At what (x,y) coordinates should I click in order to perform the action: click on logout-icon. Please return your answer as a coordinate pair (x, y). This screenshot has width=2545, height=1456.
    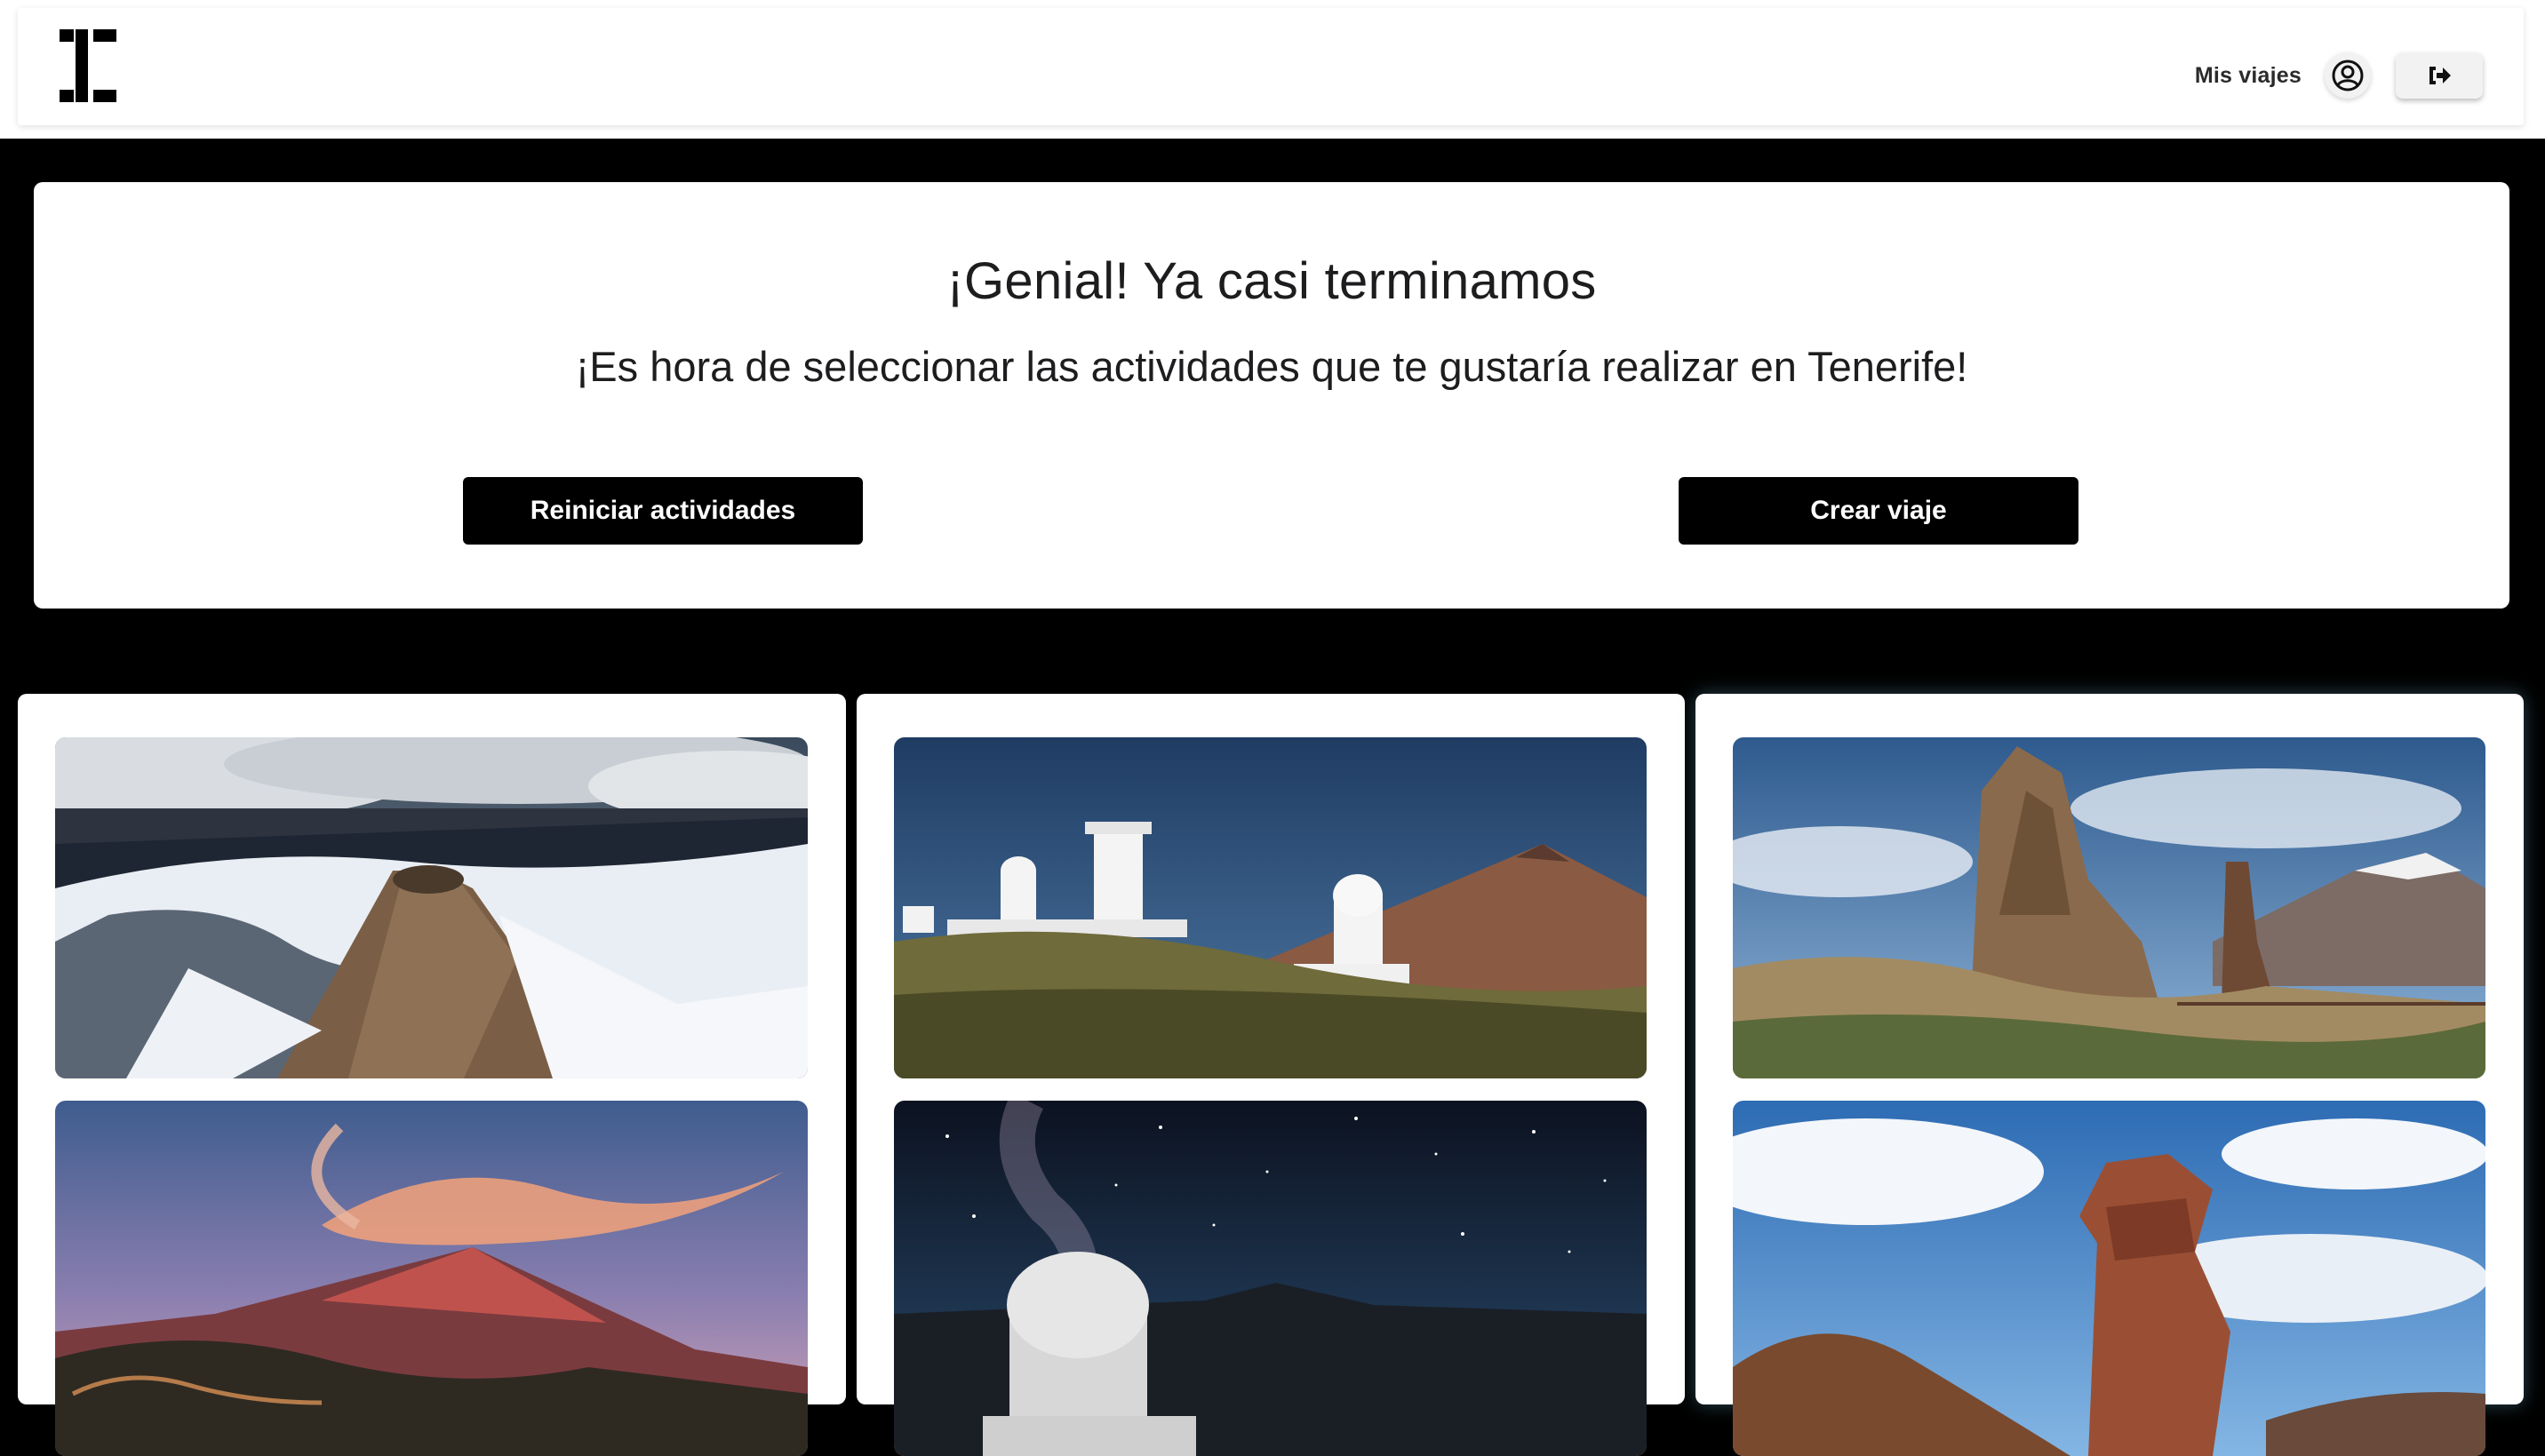
    Looking at the image, I should click on (2440, 75).